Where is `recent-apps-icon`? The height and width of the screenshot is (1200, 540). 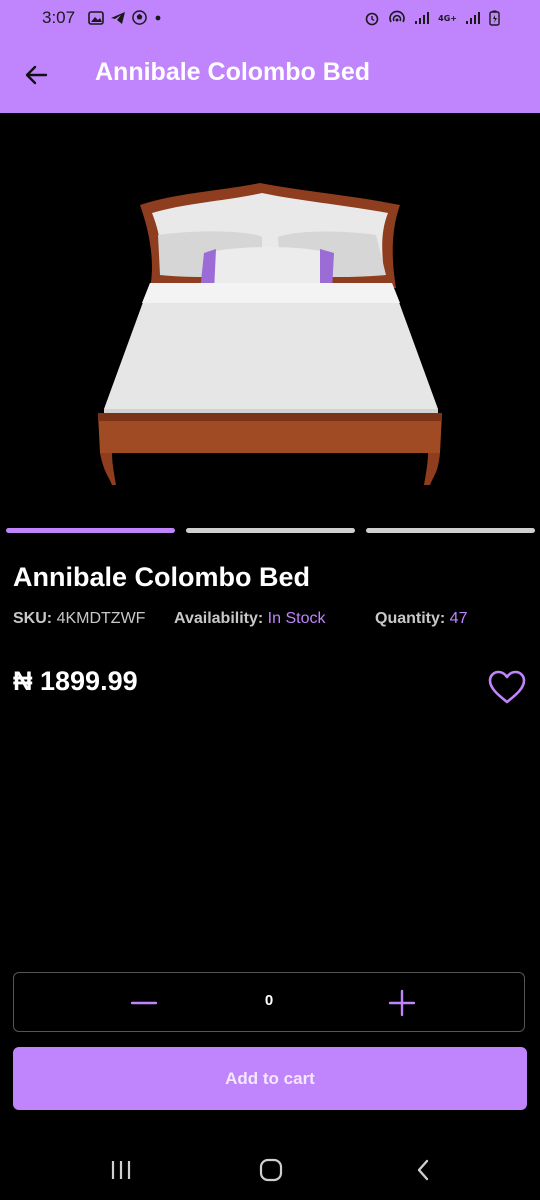 recent-apps-icon is located at coordinates (121, 1170).